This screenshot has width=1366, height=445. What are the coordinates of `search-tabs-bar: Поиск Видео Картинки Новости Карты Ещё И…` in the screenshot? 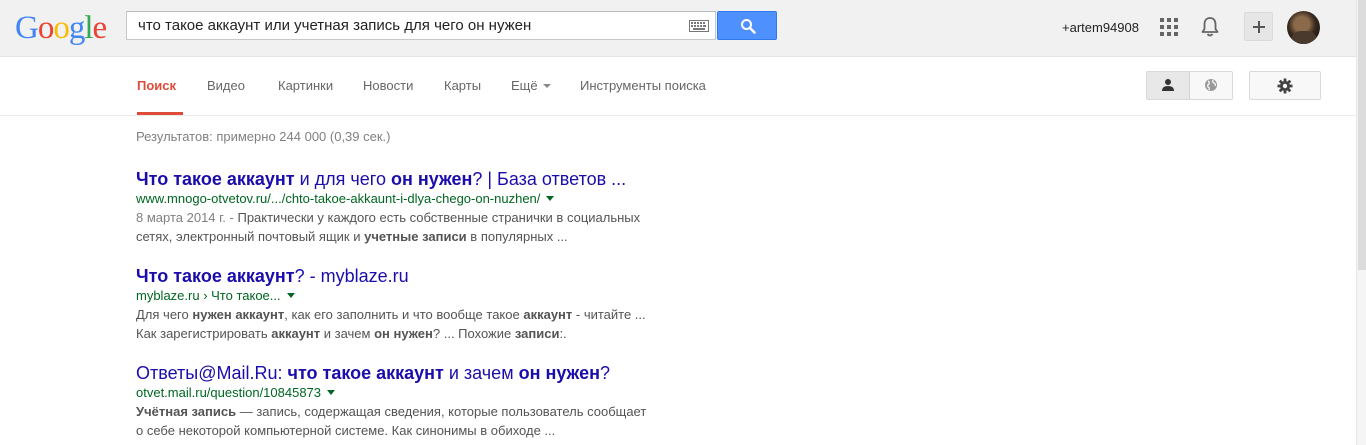 It's located at (678, 86).